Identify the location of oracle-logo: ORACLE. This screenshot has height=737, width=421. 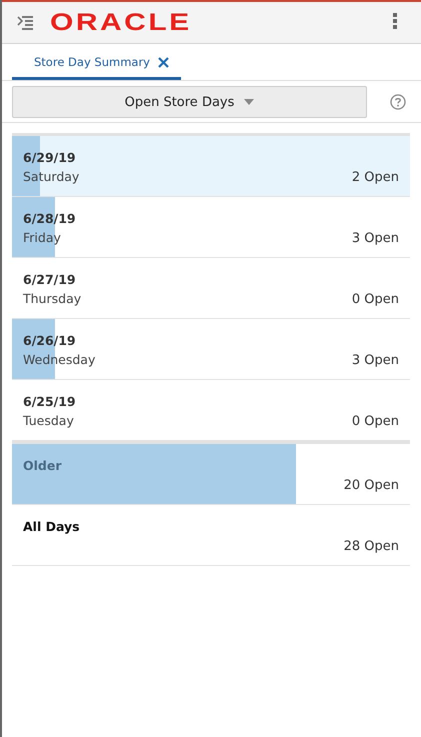
(121, 22).